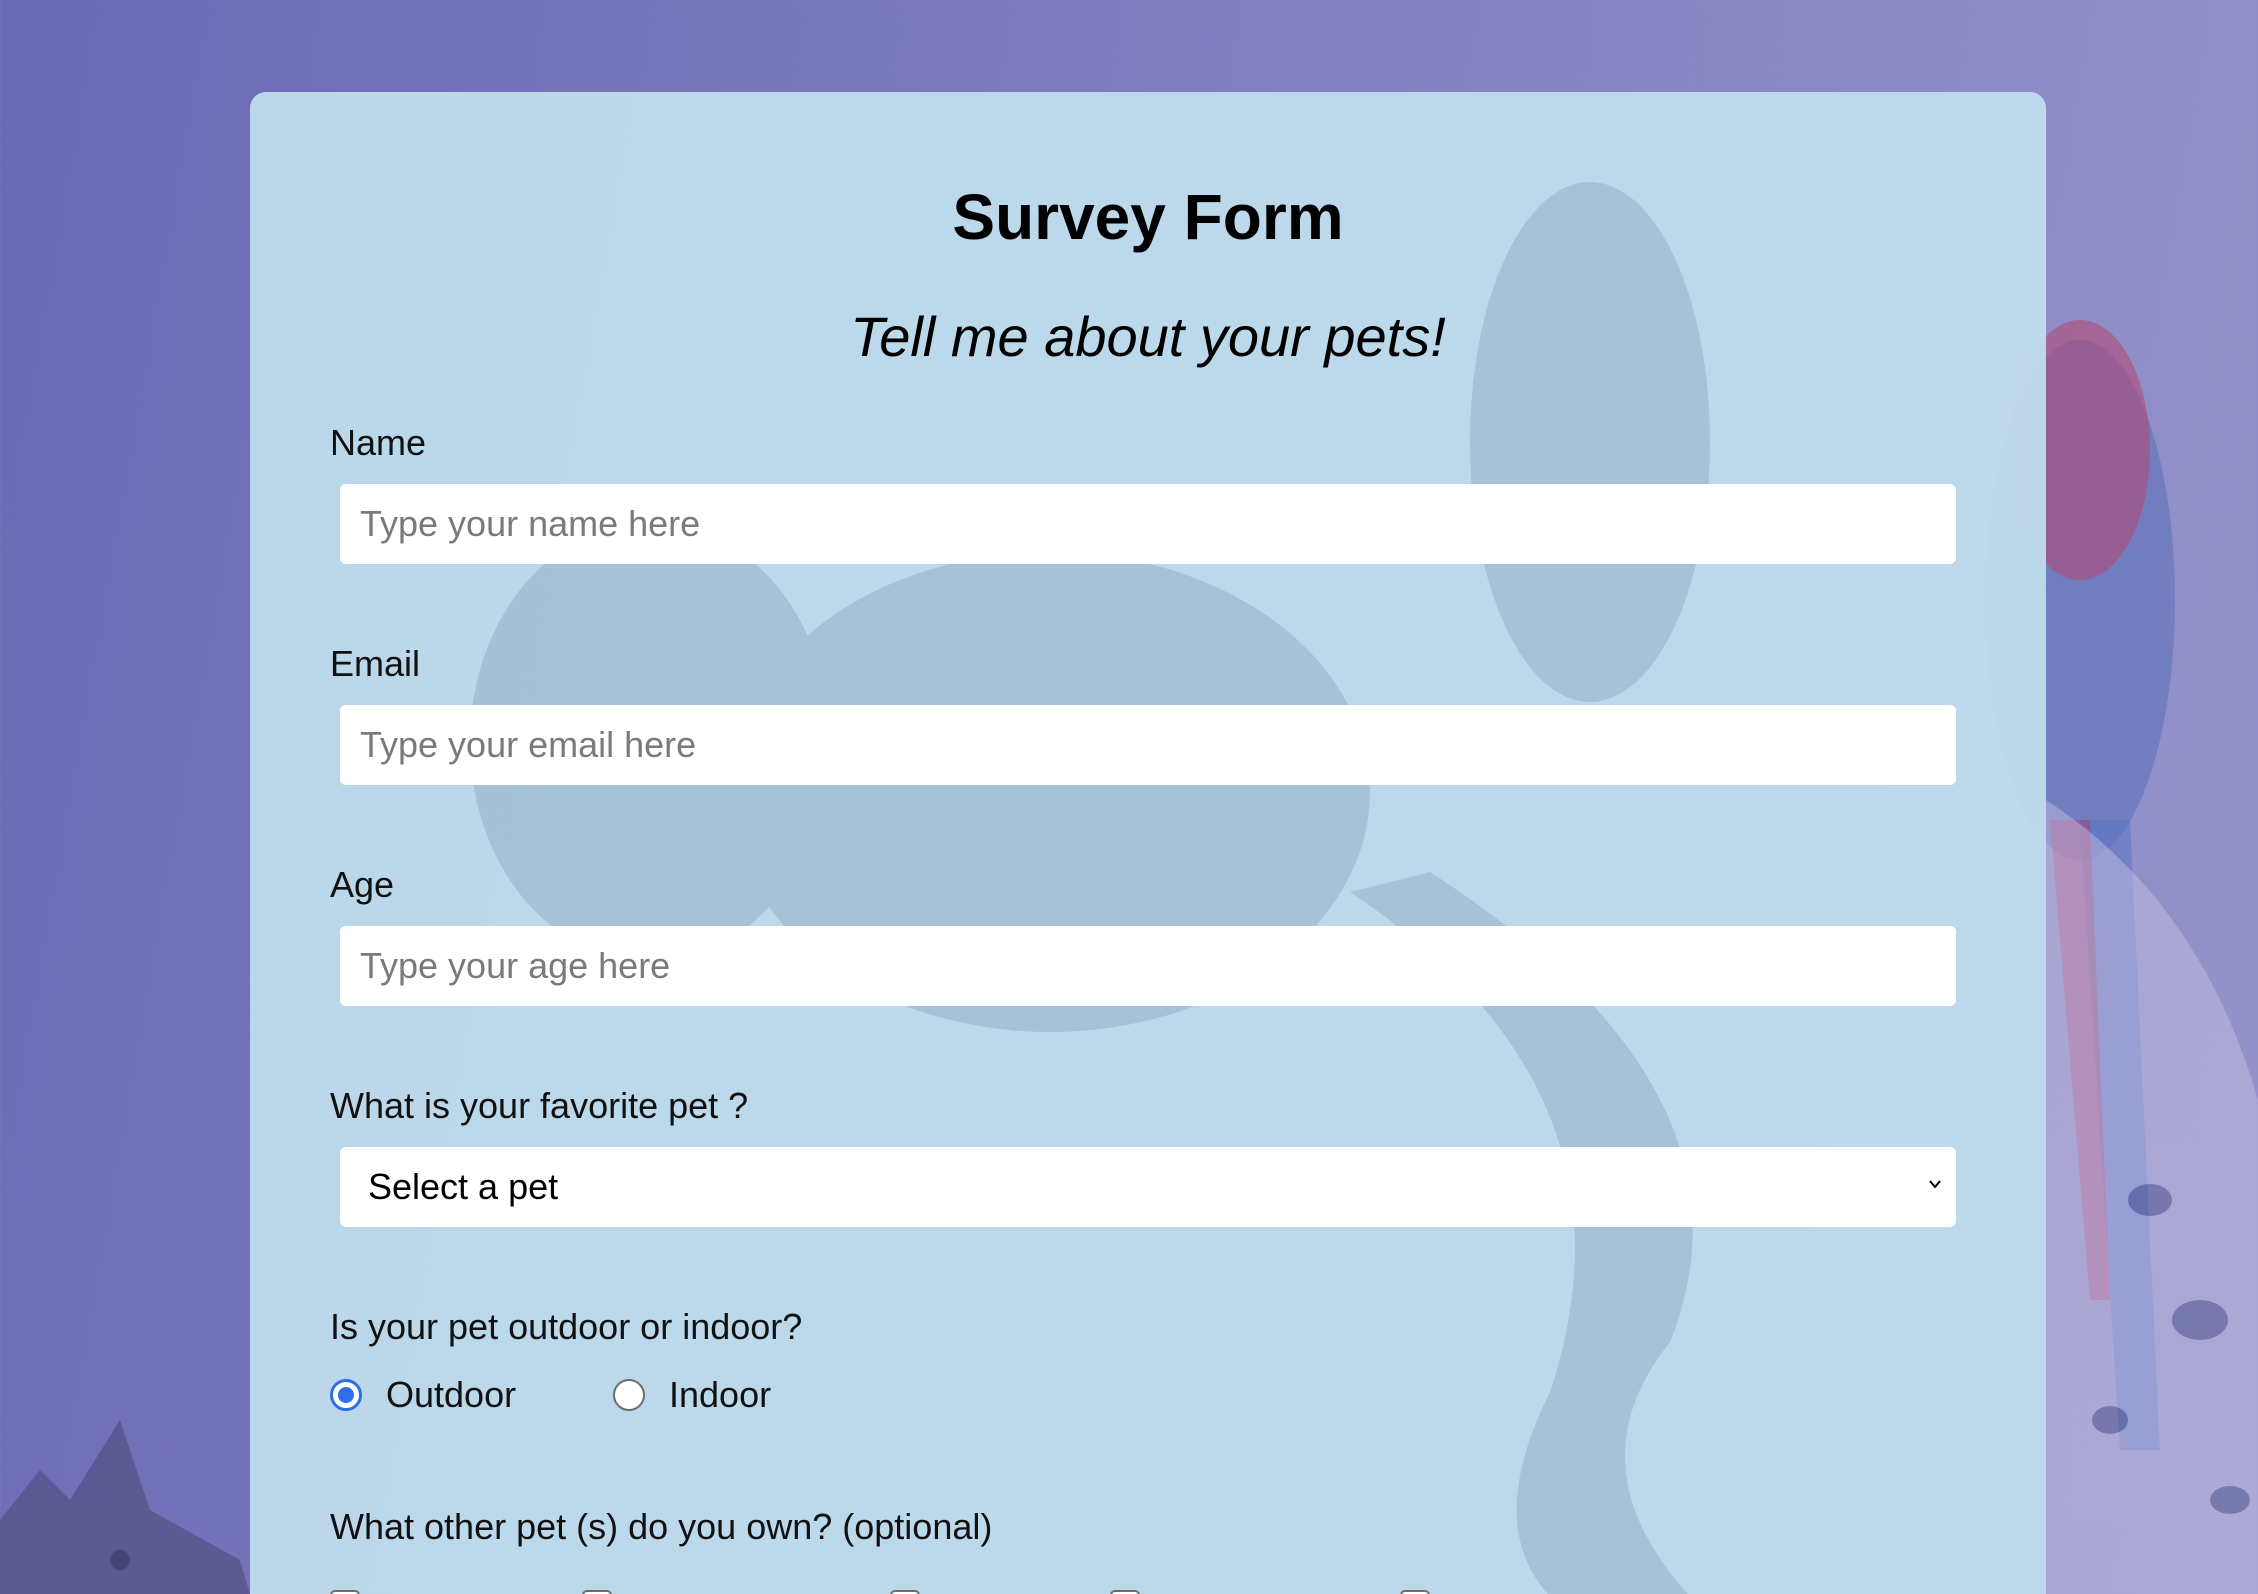  What do you see at coordinates (375, 663) in the screenshot?
I see `email-label: Email` at bounding box center [375, 663].